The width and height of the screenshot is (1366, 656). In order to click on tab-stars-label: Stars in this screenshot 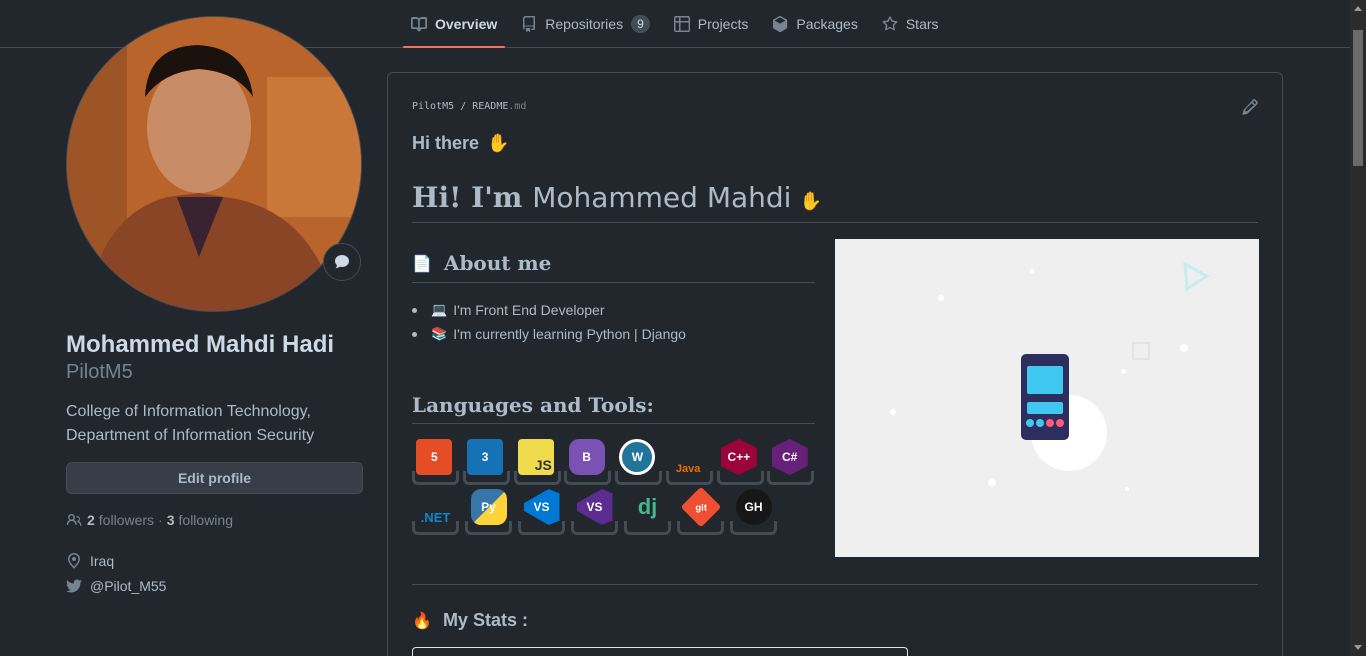, I will do `click(922, 23)`.